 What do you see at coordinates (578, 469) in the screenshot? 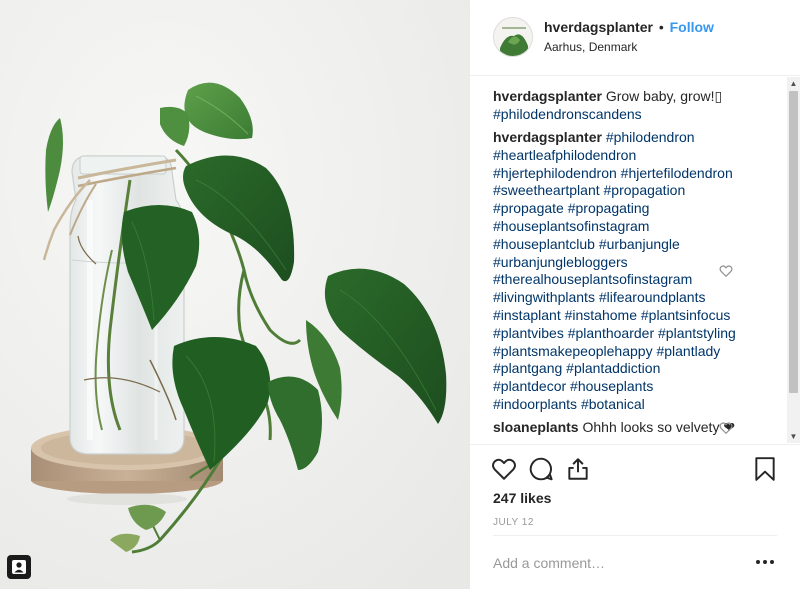
I see `share-icon` at bounding box center [578, 469].